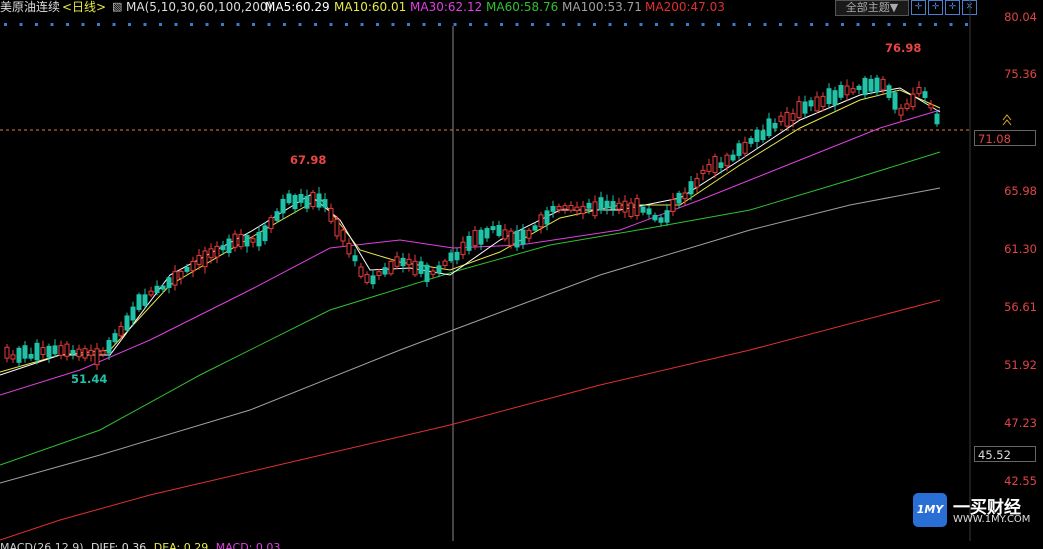  What do you see at coordinates (1005, 454) in the screenshot?
I see `crosshair-price-box: 45.52` at bounding box center [1005, 454].